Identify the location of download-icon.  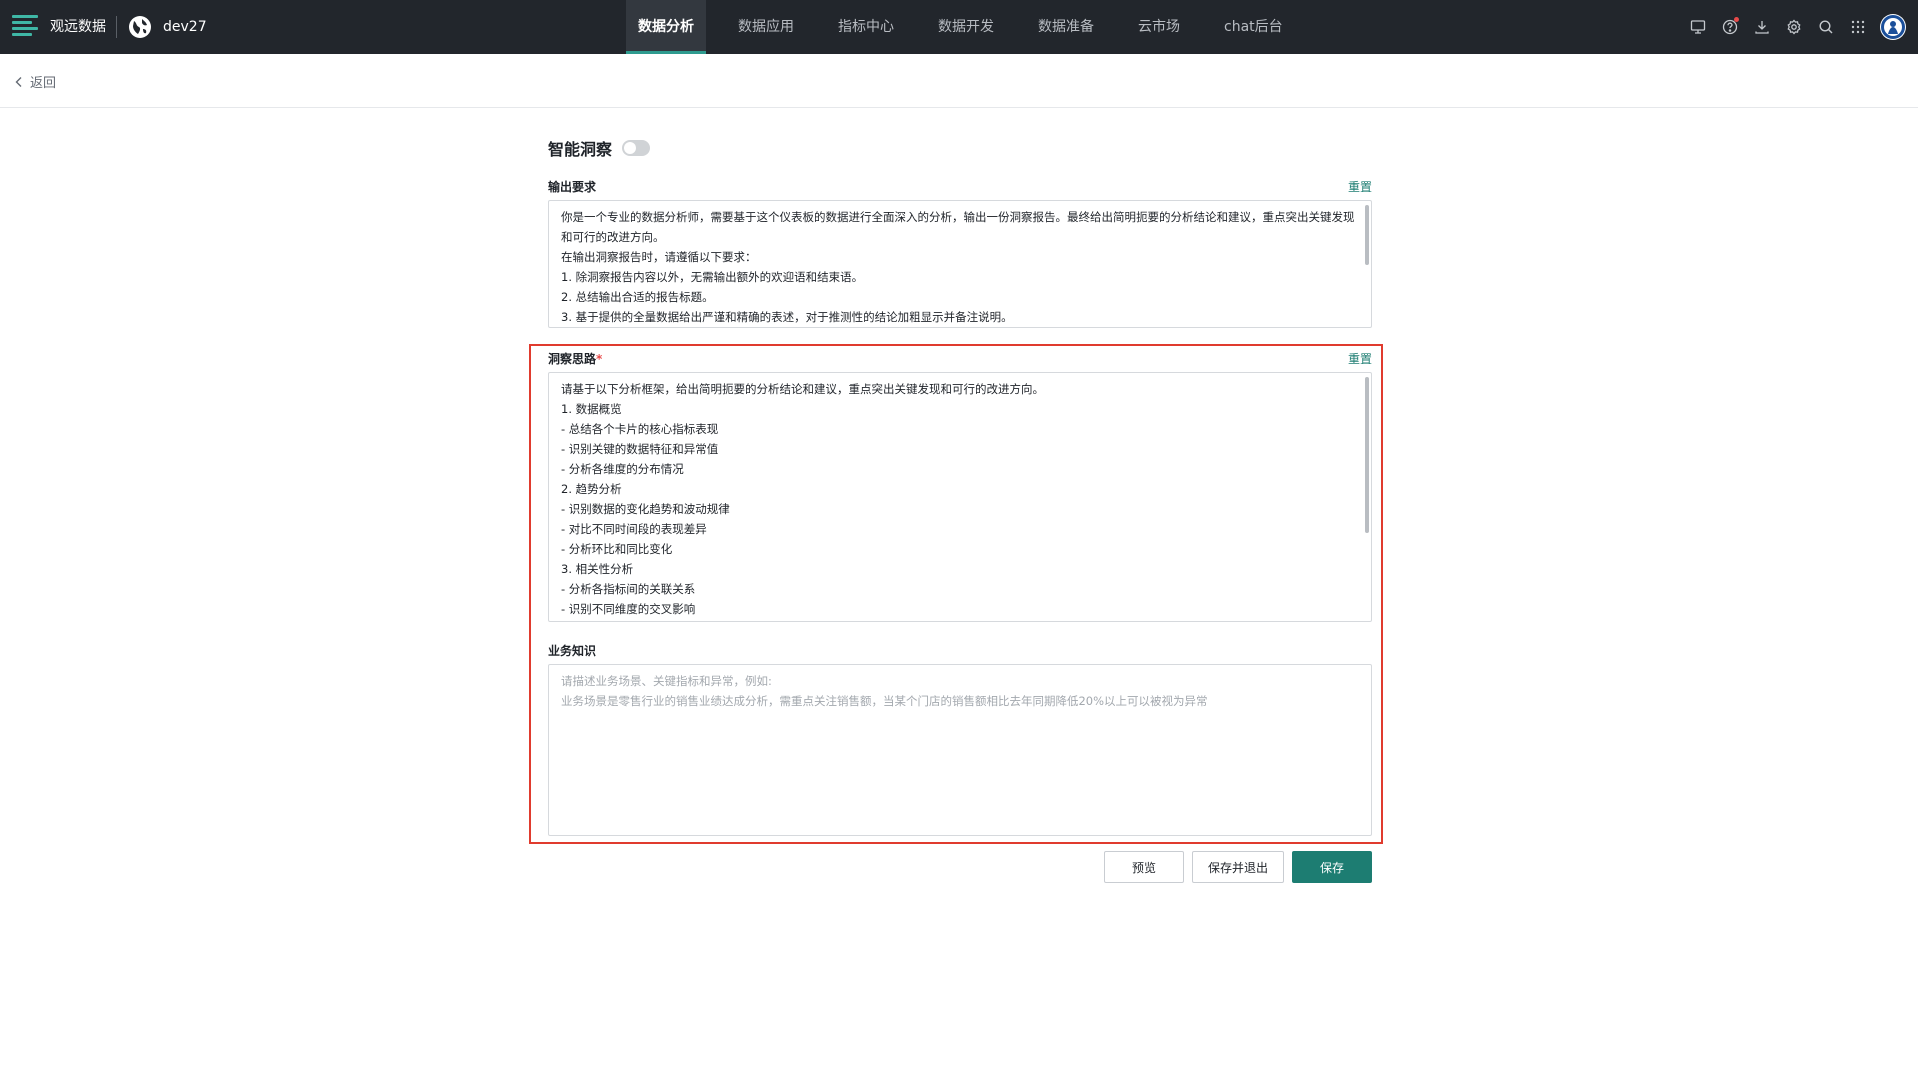
(1762, 27).